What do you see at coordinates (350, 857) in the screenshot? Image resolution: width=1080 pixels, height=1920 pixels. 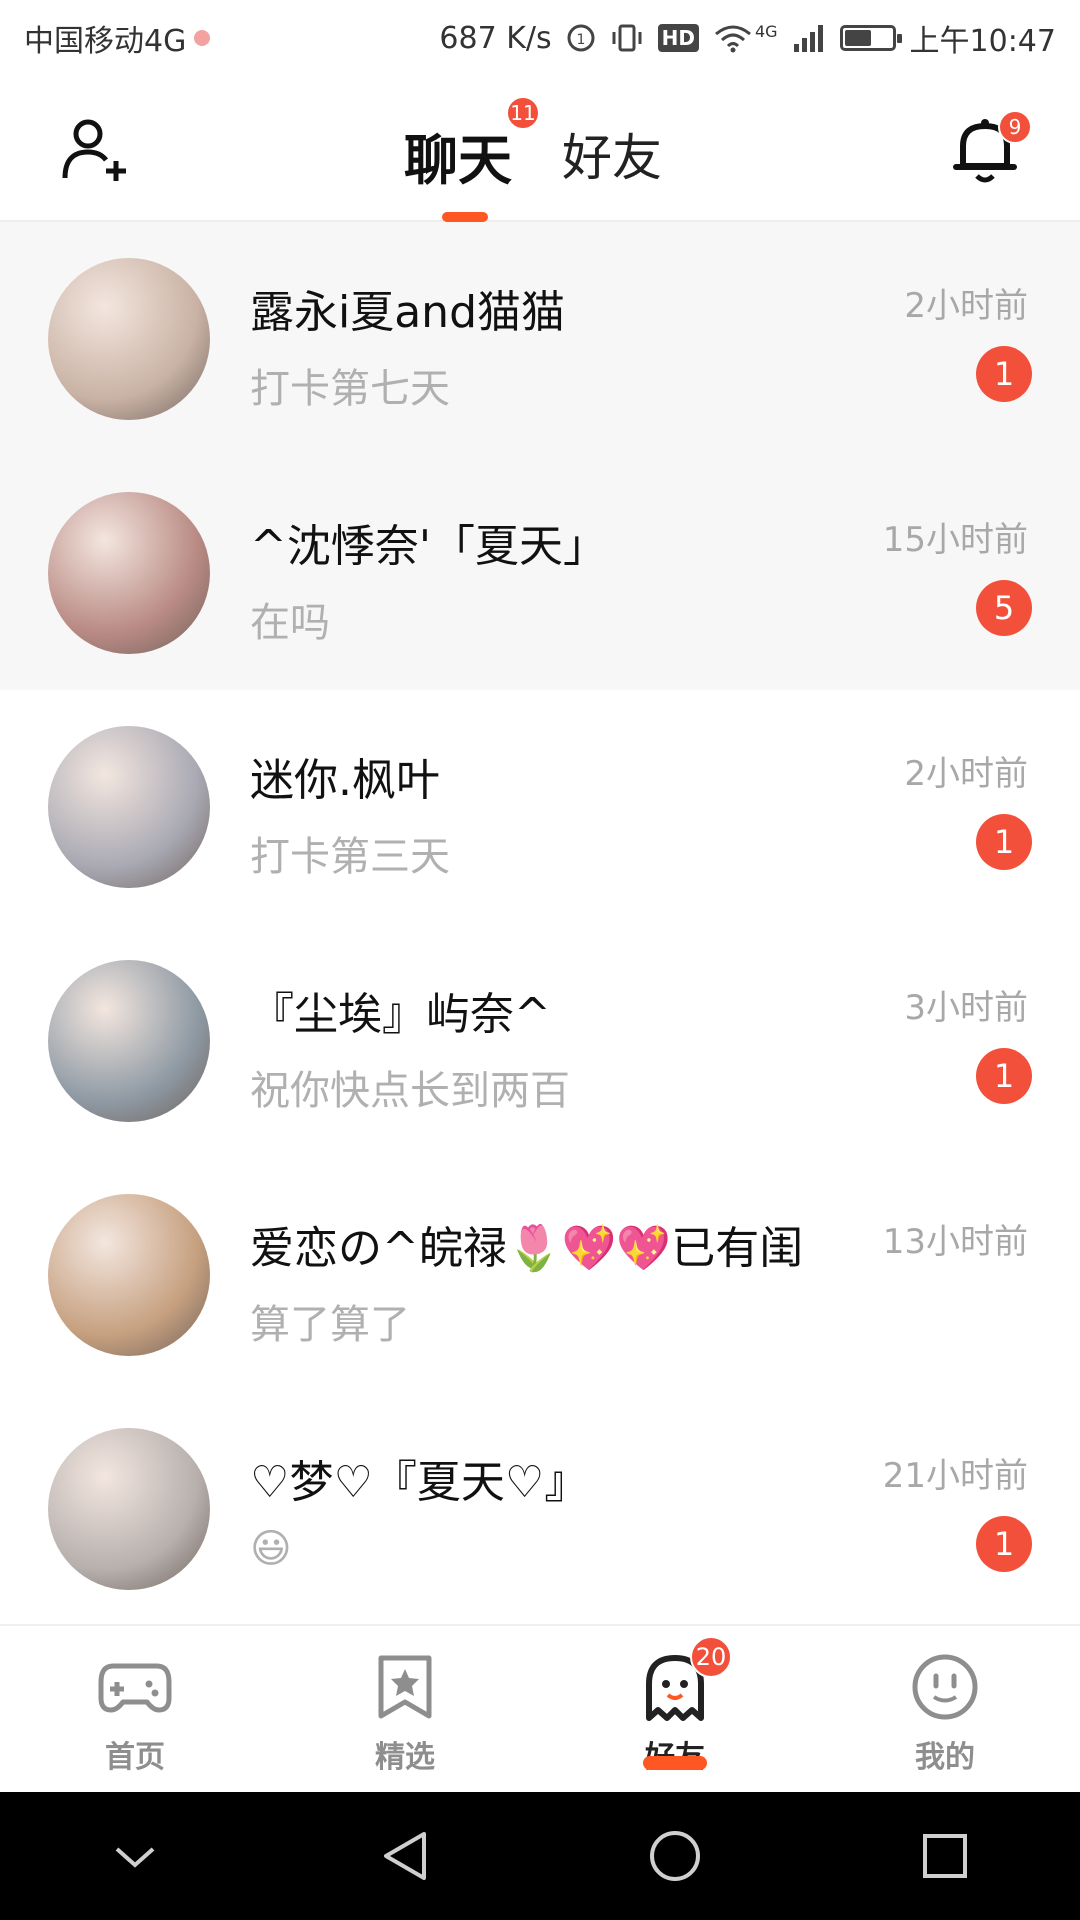 I see `chat-preview: 打卡第三天` at bounding box center [350, 857].